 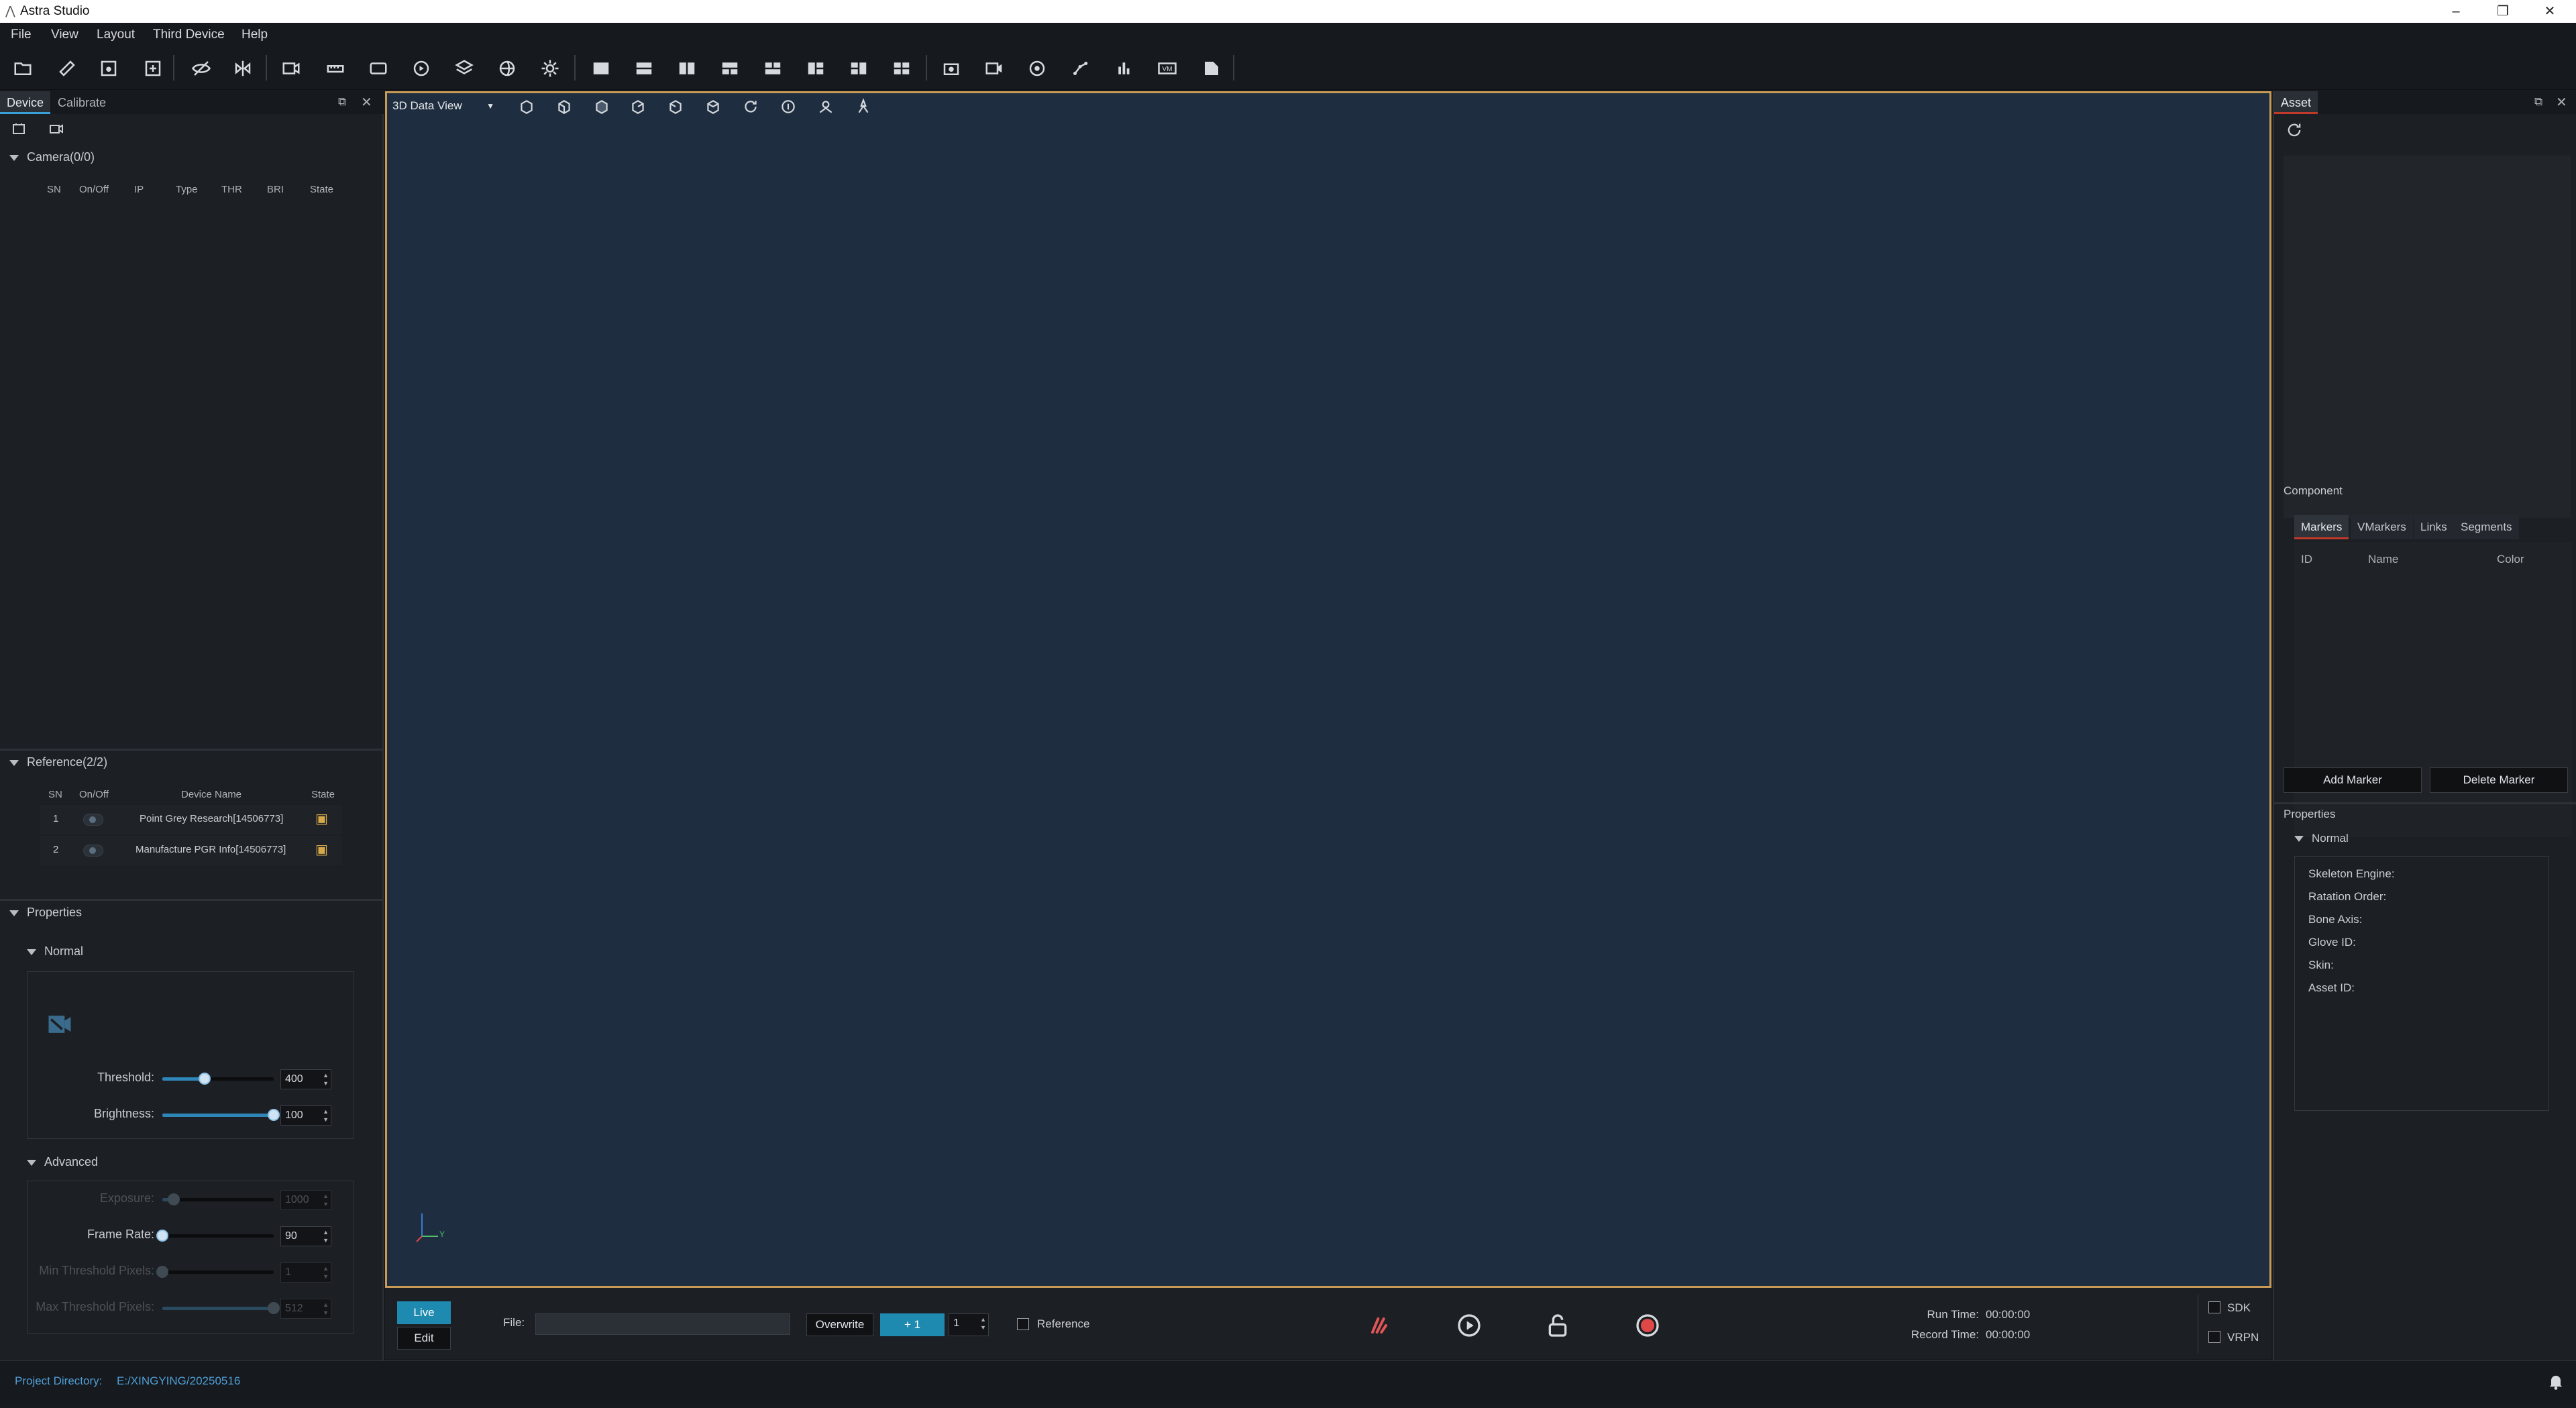 I want to click on device-list-icon, so click(x=19, y=129).